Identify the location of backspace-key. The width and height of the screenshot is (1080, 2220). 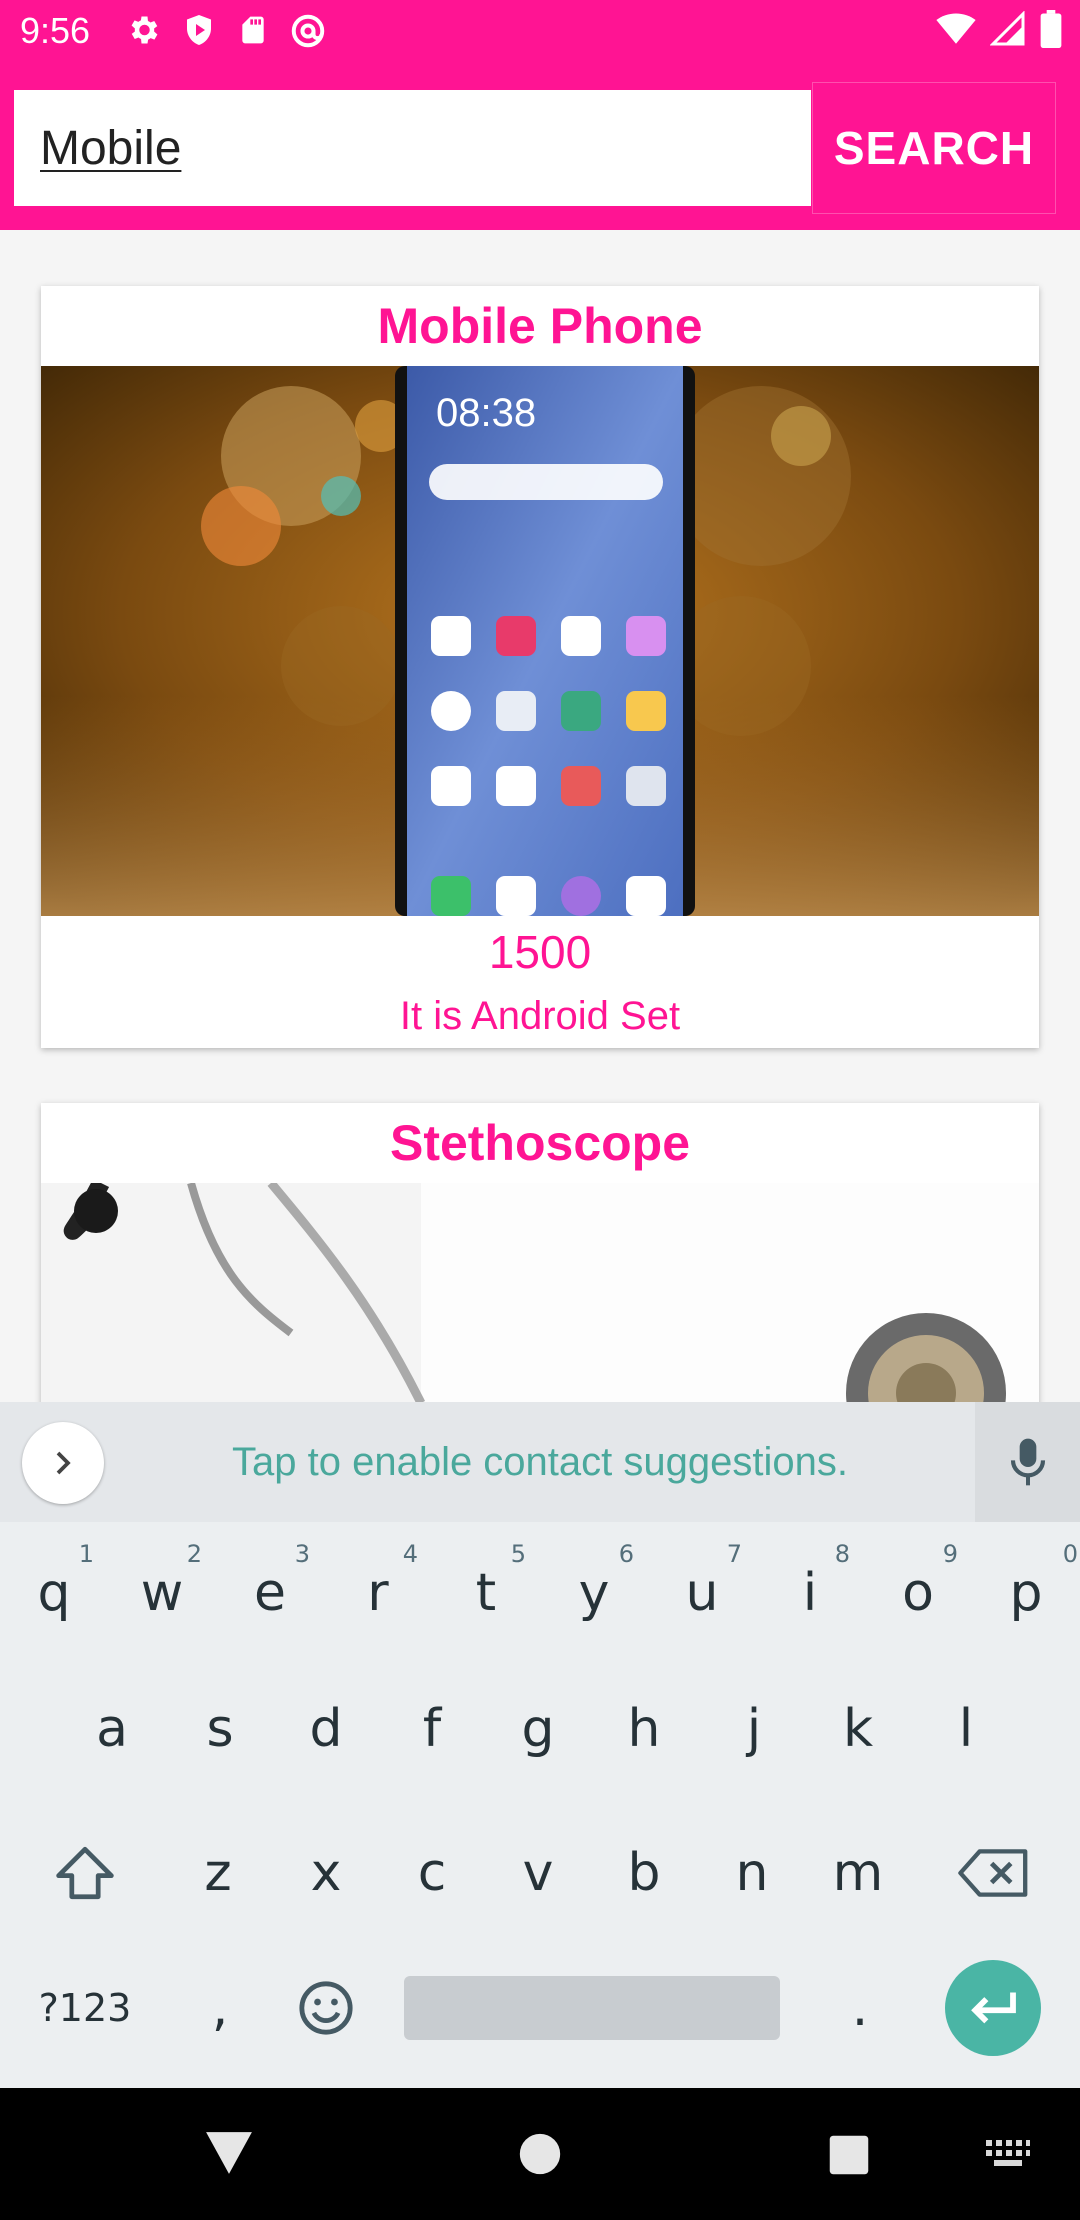
(994, 1873).